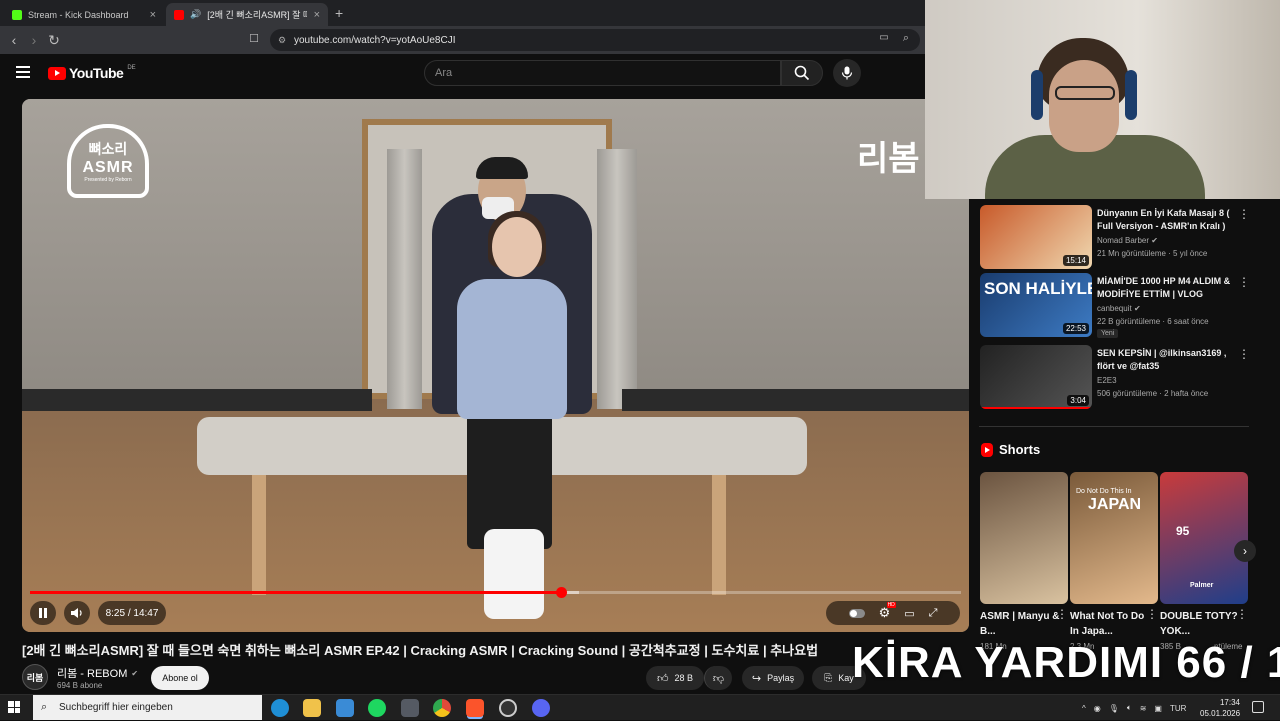 Image resolution: width=1280 pixels, height=721 pixels. I want to click on file-explorer-icon, so click(312, 708).